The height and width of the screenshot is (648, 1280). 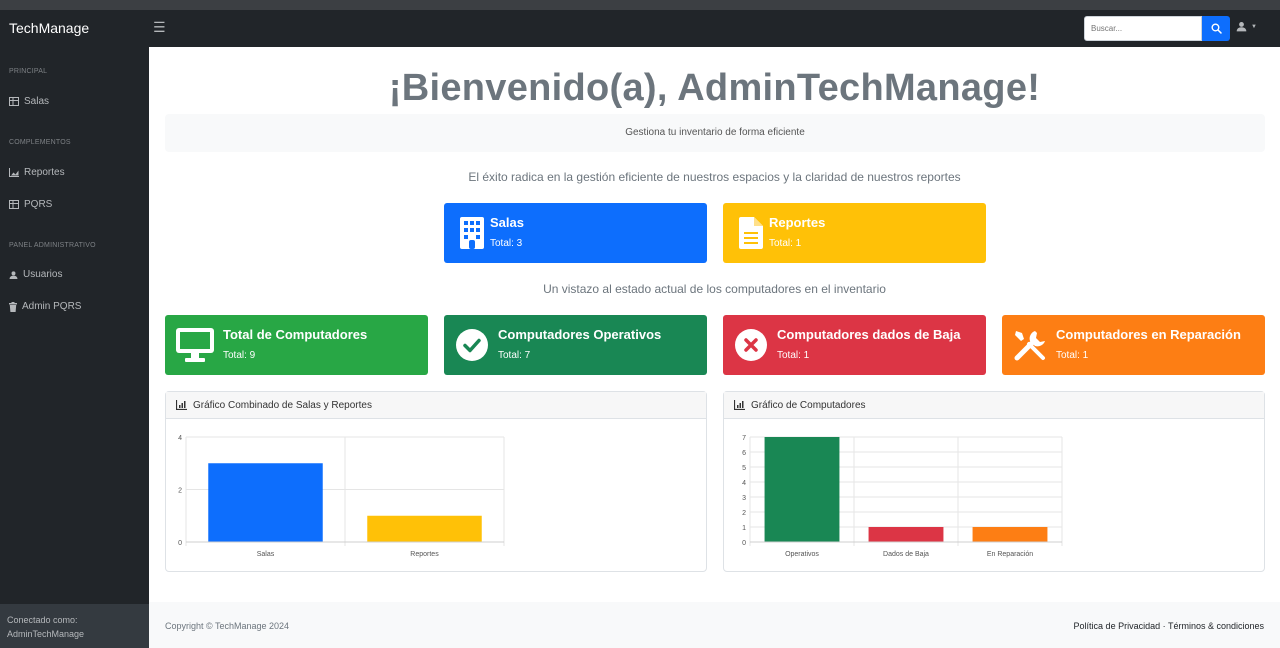 What do you see at coordinates (506, 243) in the screenshot?
I see `card-total: Total: 3` at bounding box center [506, 243].